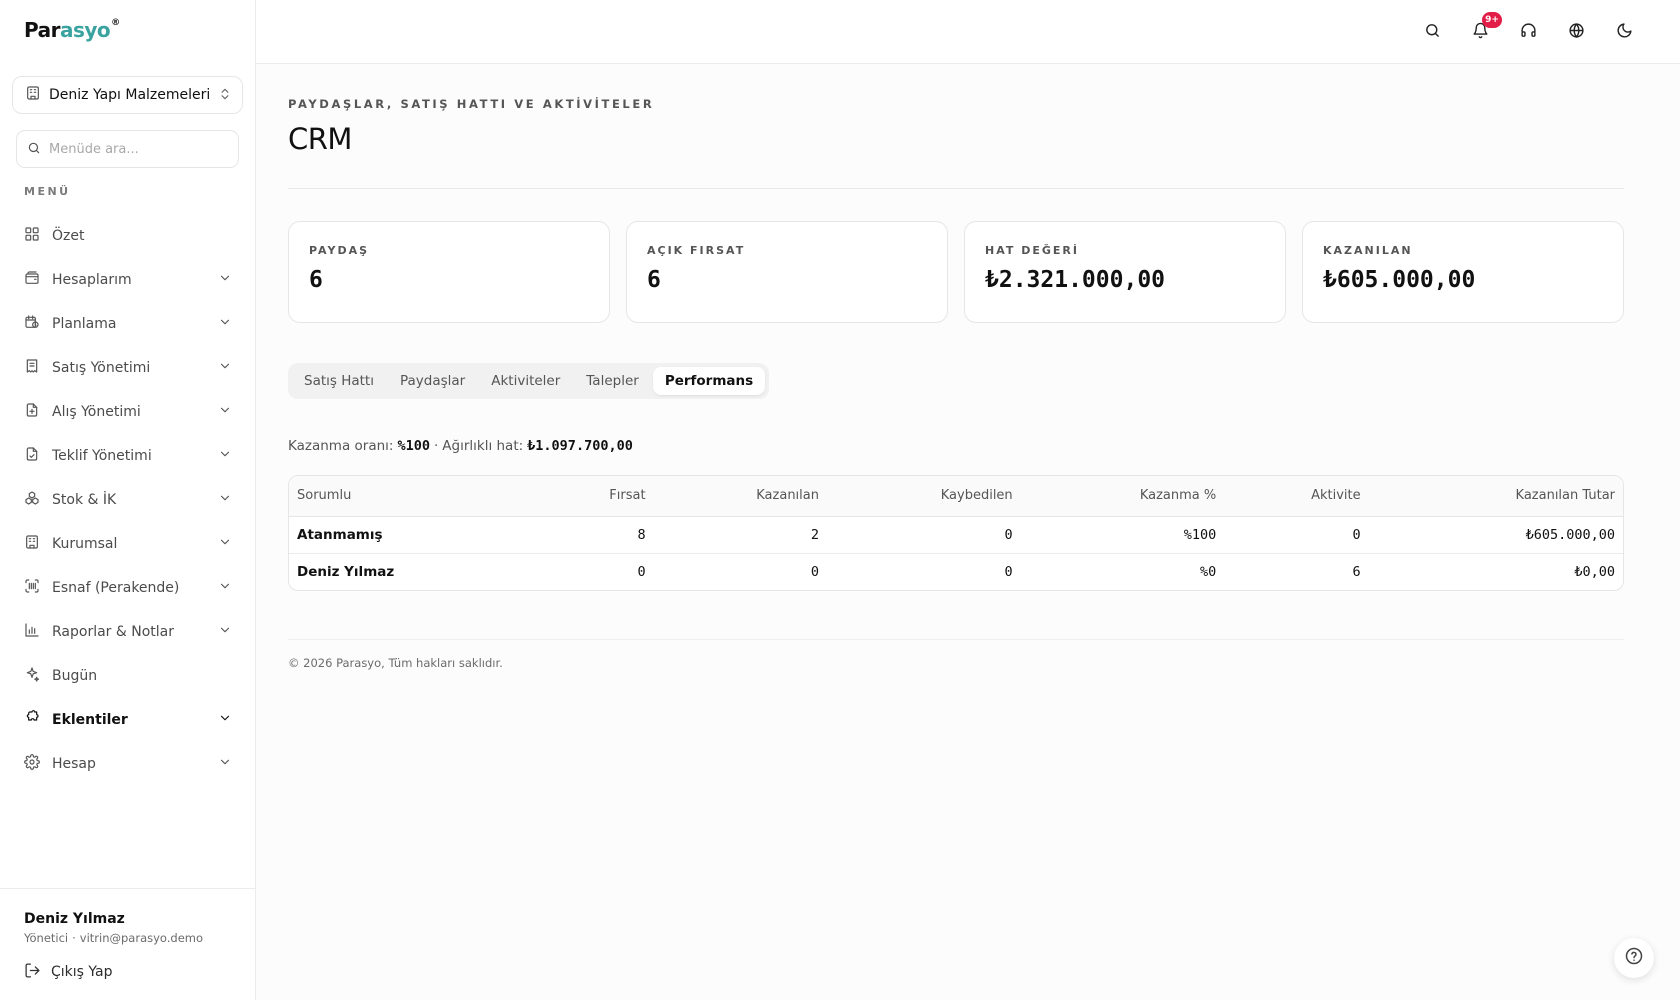  I want to click on table-cell: 6, so click(1356, 571).